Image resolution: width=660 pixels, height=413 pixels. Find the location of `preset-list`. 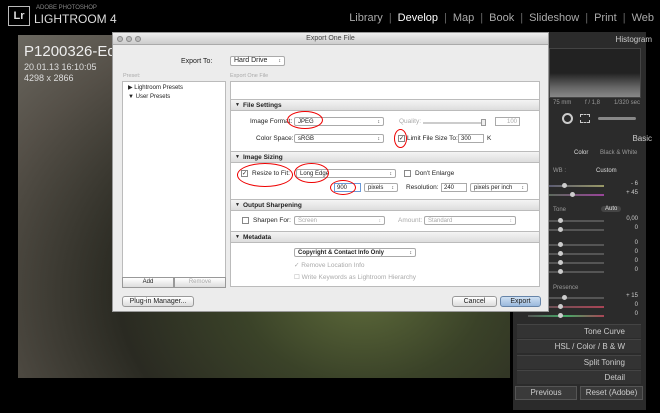

preset-list is located at coordinates (174, 184).